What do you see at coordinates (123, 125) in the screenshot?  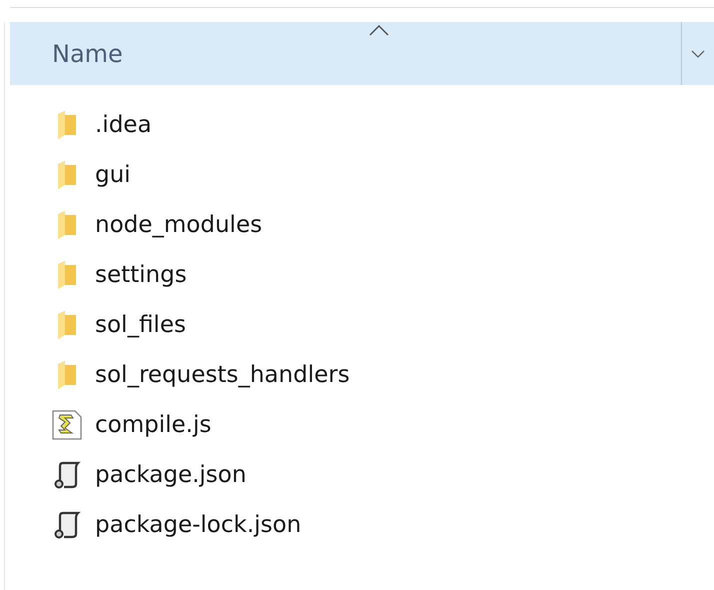 I see `file-name: .idea` at bounding box center [123, 125].